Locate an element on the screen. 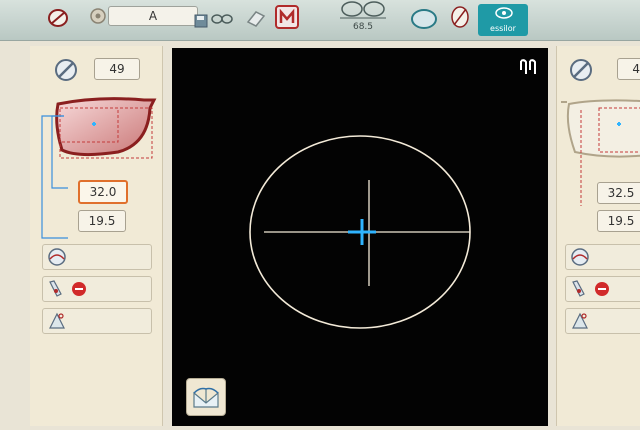 Image resolution: width=640 pixels, height=430 pixels. eraser-icon is located at coordinates (256, 18).